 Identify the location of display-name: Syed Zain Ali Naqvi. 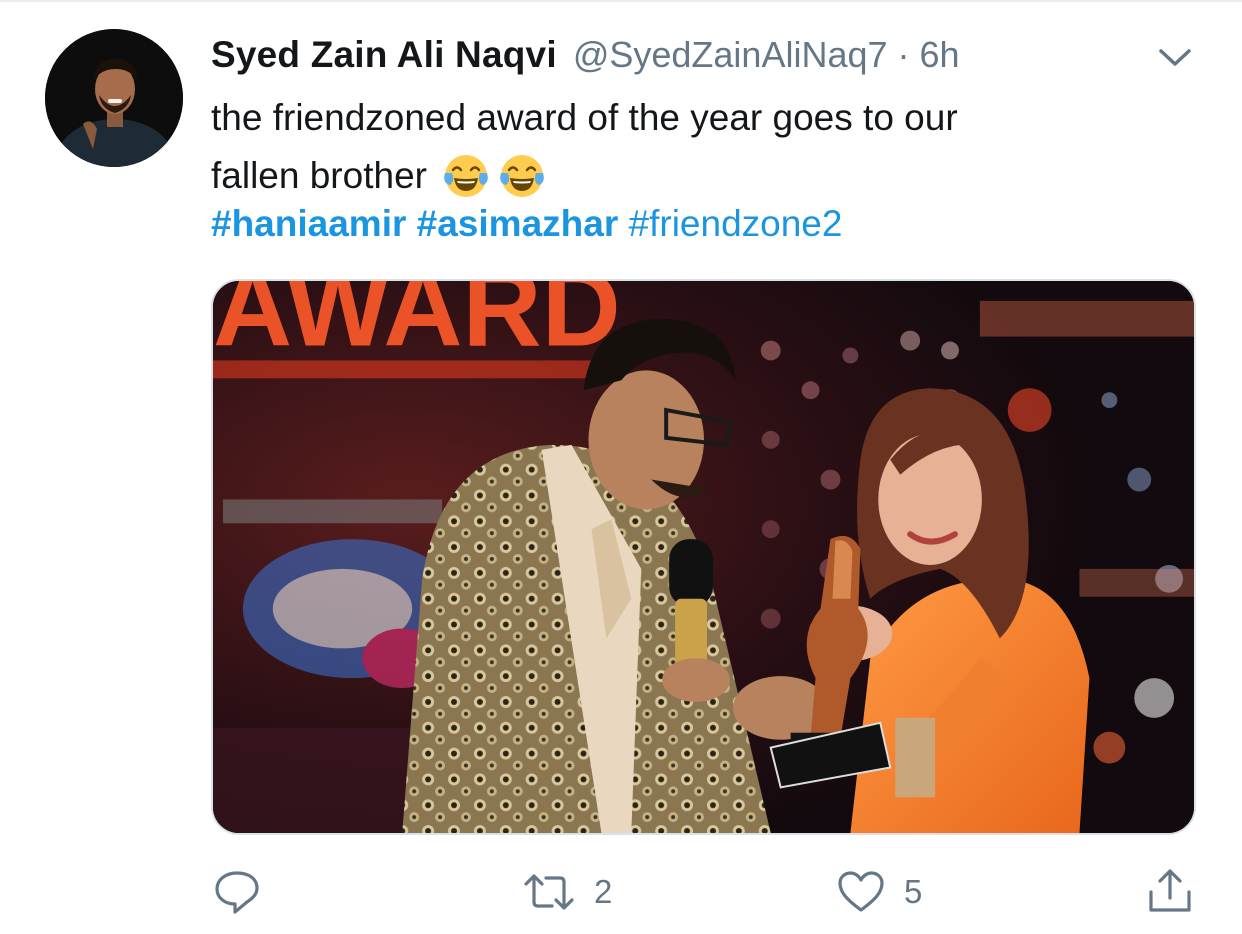
(384, 55).